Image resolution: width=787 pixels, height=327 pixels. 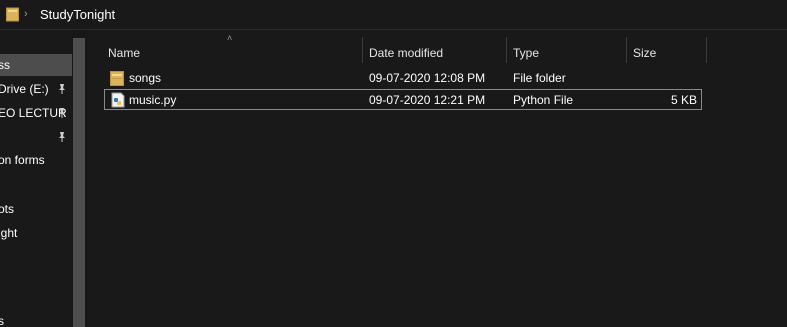 I want to click on nav-item-studytonight: ight, so click(x=36, y=233).